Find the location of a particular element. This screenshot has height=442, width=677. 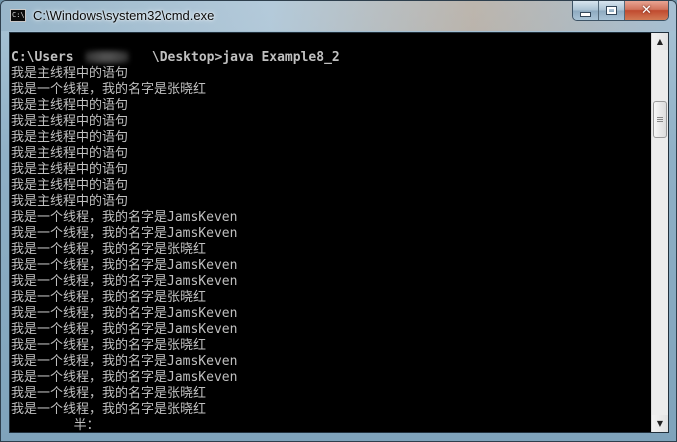

close-icon: ✕ is located at coordinates (646, 10).